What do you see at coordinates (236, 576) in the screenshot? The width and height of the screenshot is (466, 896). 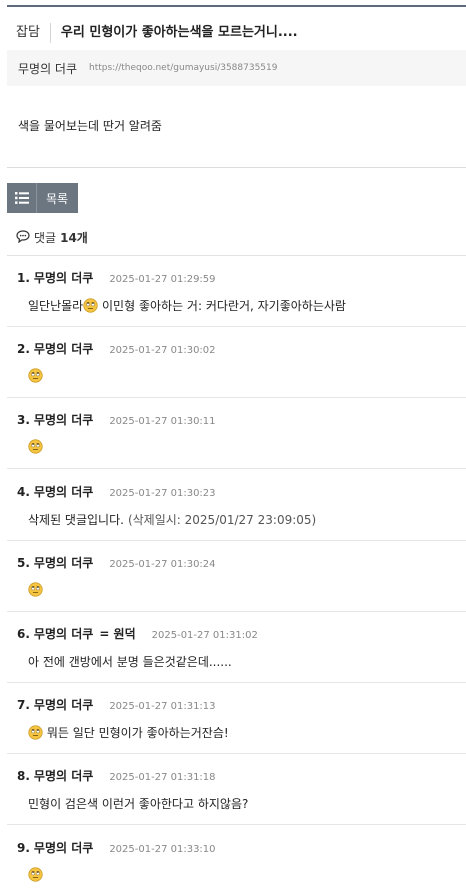 I see `comment-item: 5. 무명의 더쿠 2025-01-27 01:30:24` at bounding box center [236, 576].